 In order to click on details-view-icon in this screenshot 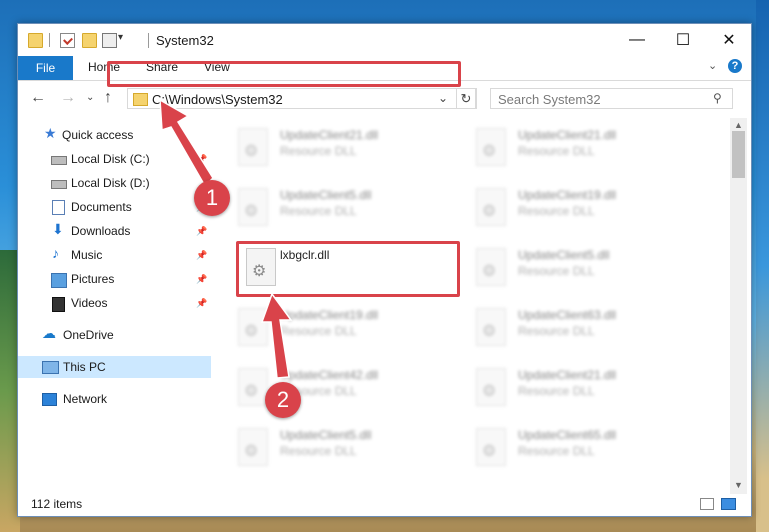, I will do `click(707, 504)`.